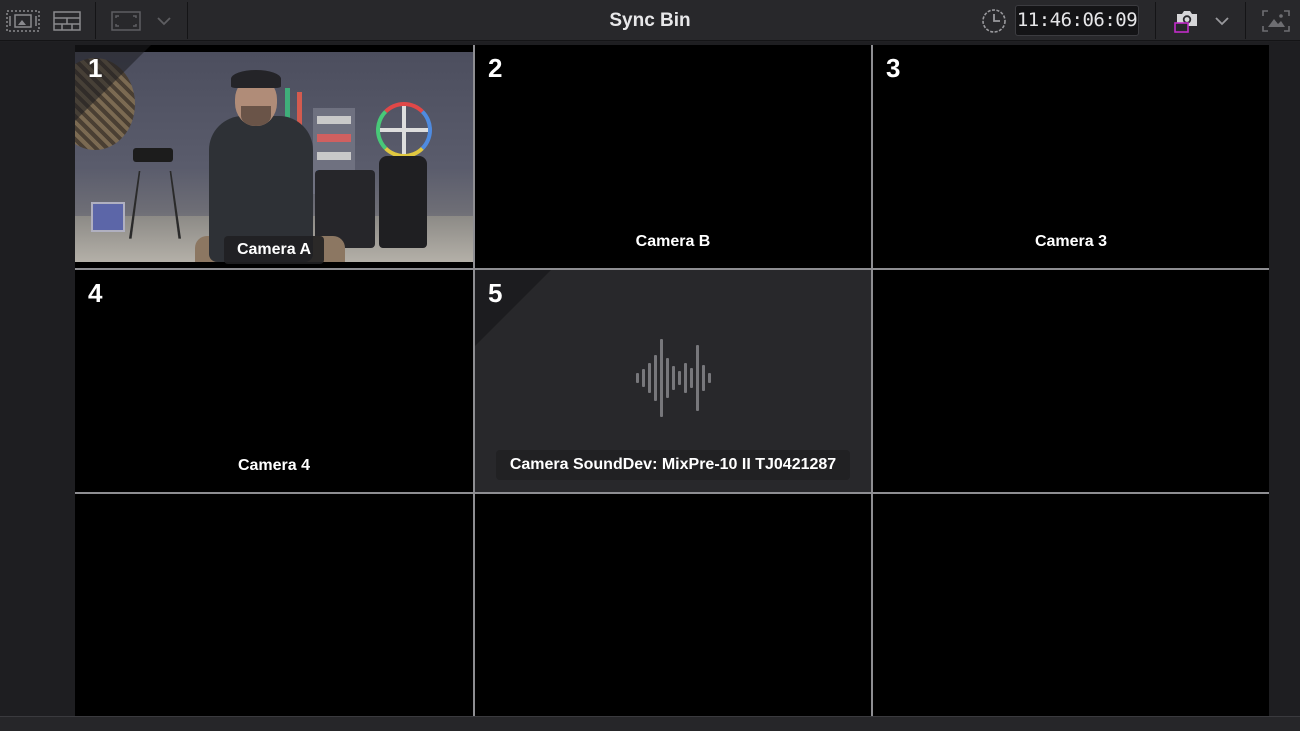 The width and height of the screenshot is (1300, 731). Describe the element at coordinates (673, 156) in the screenshot. I see `angle-cell-2: 2 Camera B` at that location.